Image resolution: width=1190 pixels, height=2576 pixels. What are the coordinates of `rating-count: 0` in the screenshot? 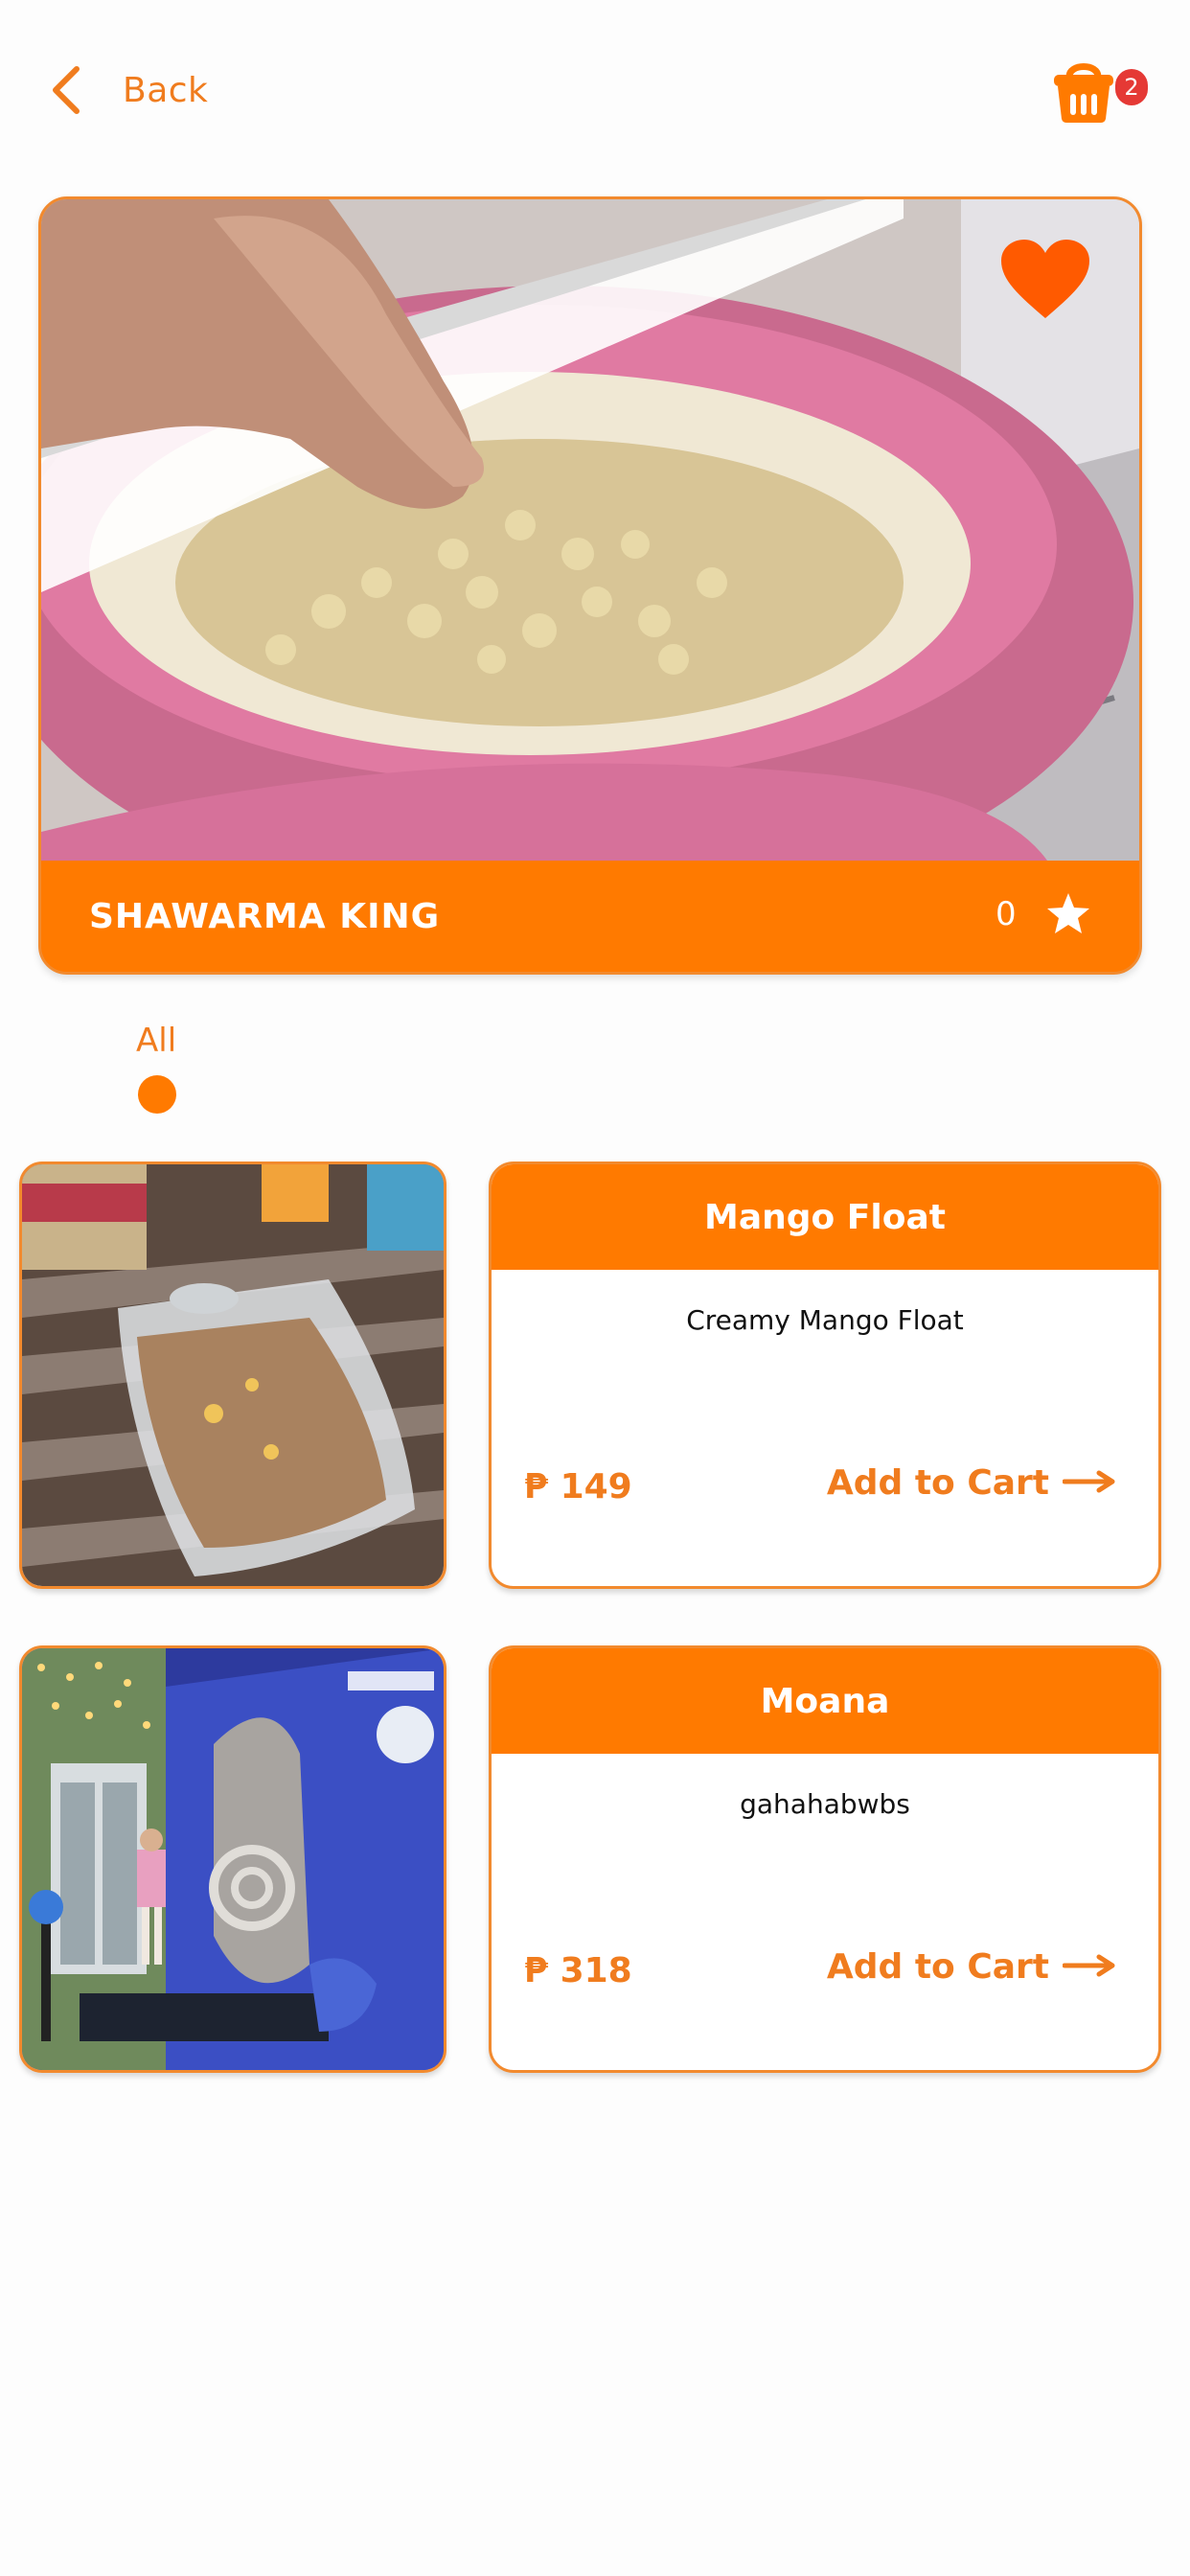 It's located at (1006, 914).